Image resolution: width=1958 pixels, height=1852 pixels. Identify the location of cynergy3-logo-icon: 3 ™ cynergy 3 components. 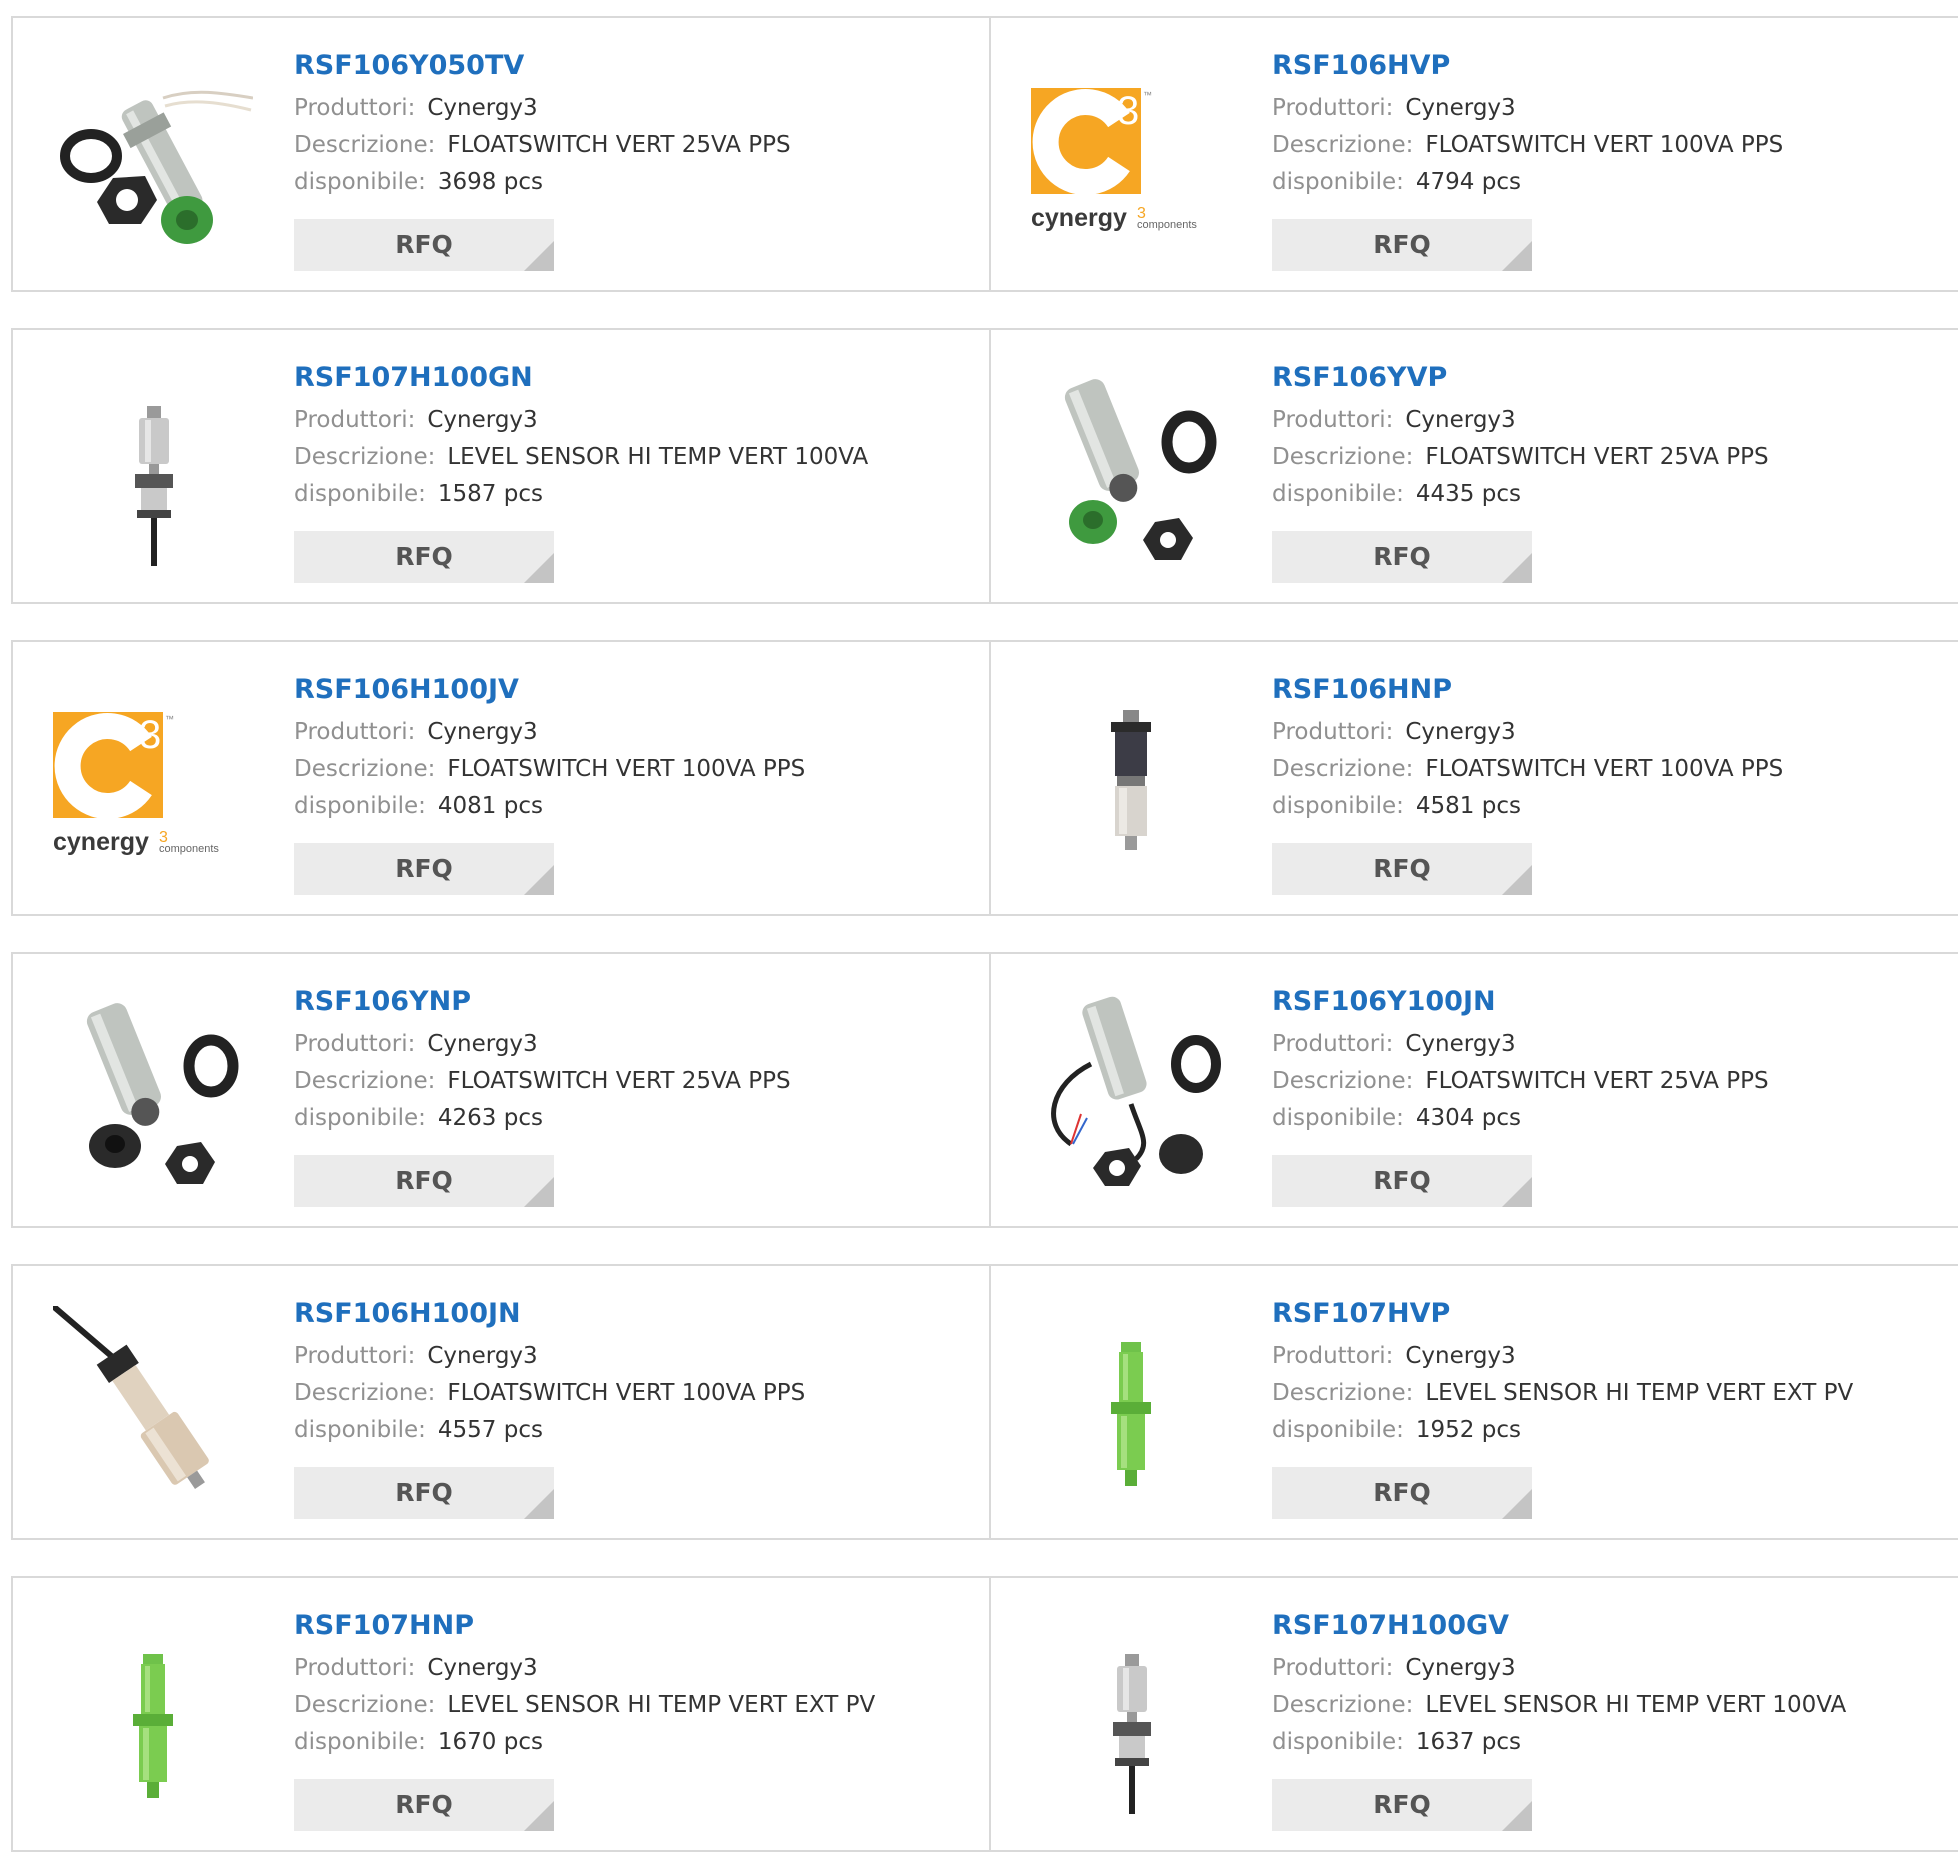
(153, 782).